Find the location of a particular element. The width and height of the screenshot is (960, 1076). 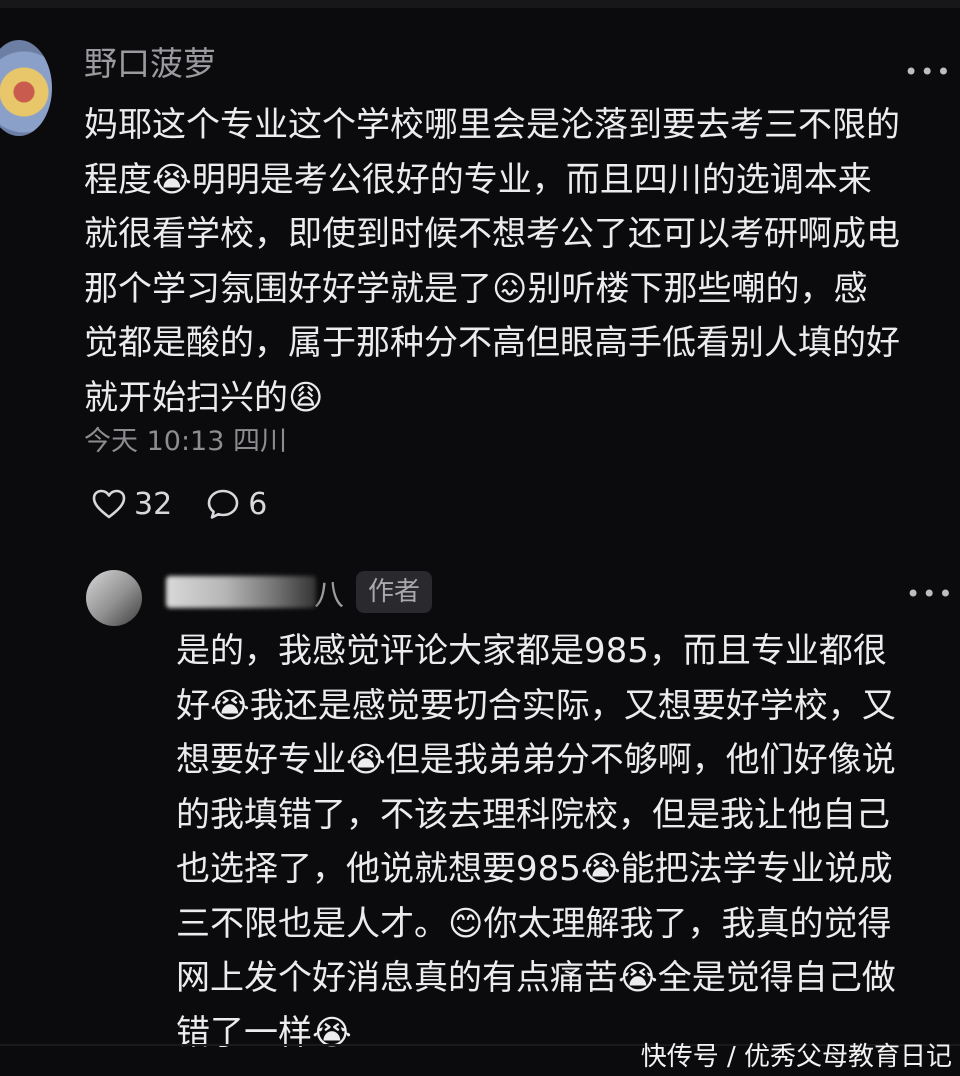

heart-icon is located at coordinates (109, 504).